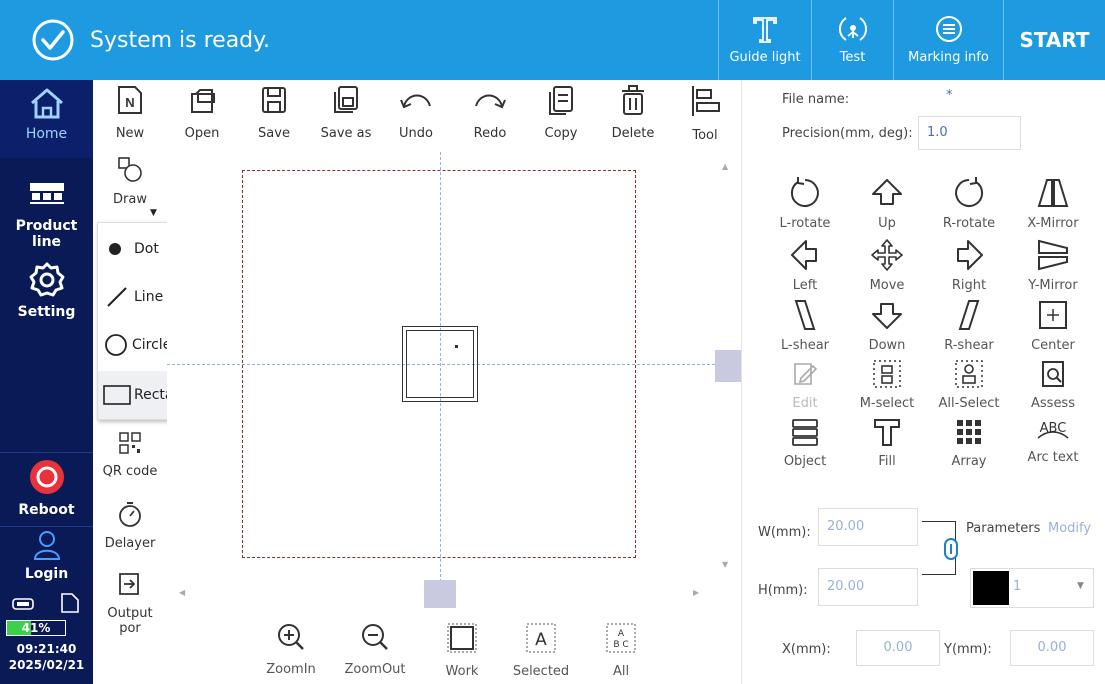 This screenshot has height=684, width=1105. I want to click on pen-select: 1 ▼, so click(1032, 588).